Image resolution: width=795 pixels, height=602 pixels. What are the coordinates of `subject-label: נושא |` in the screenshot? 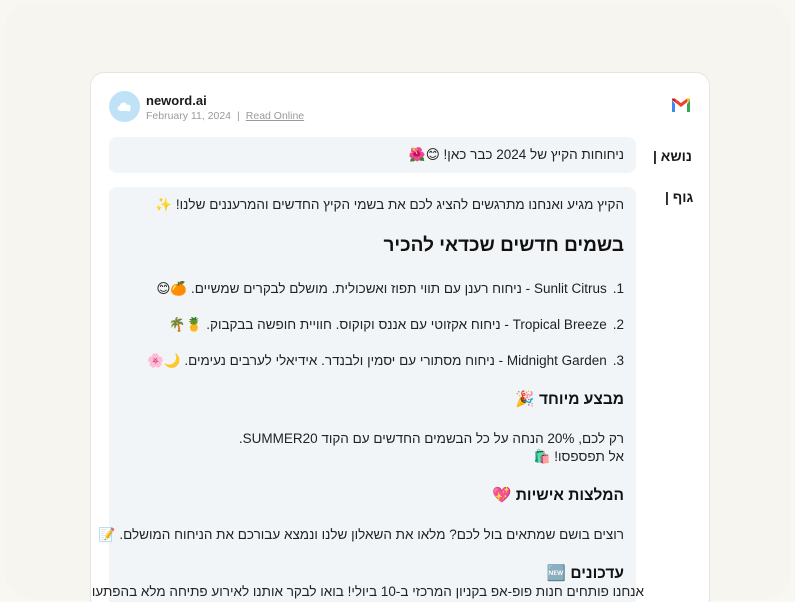 It's located at (672, 156).